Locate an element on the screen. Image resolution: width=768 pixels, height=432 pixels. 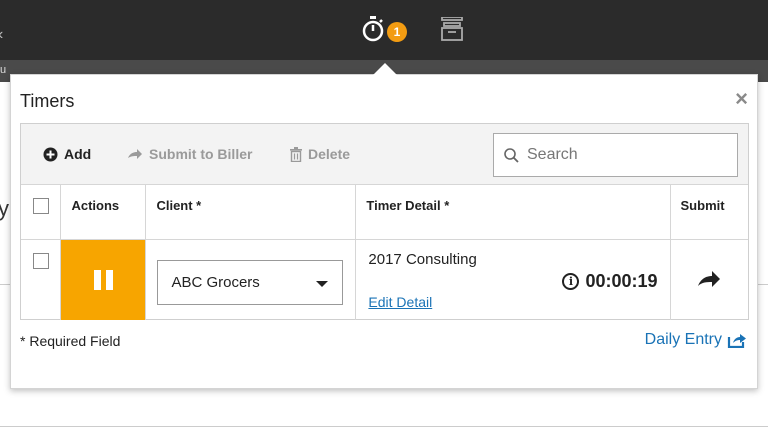
popup-pointer is located at coordinates (385, 69).